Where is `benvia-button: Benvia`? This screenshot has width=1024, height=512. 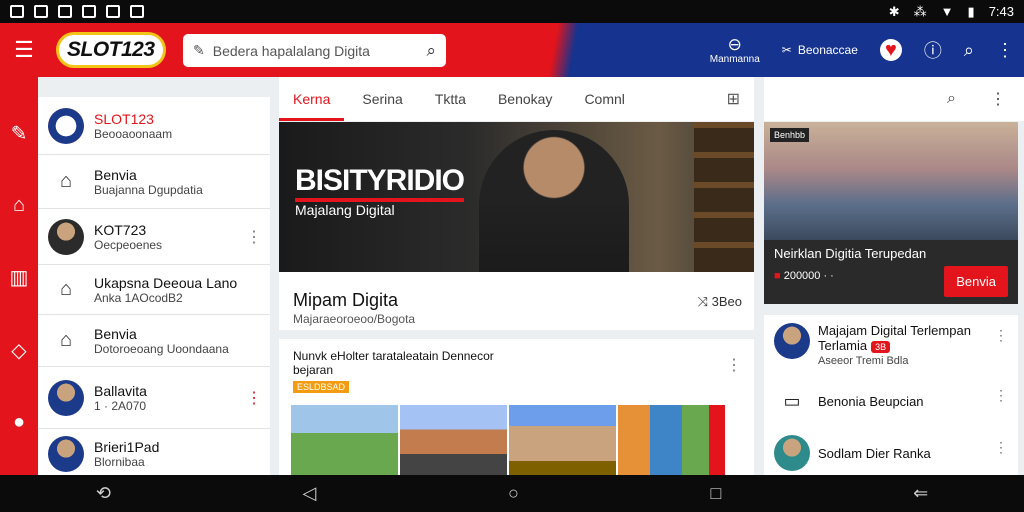
benvia-button: Benvia is located at coordinates (976, 281).